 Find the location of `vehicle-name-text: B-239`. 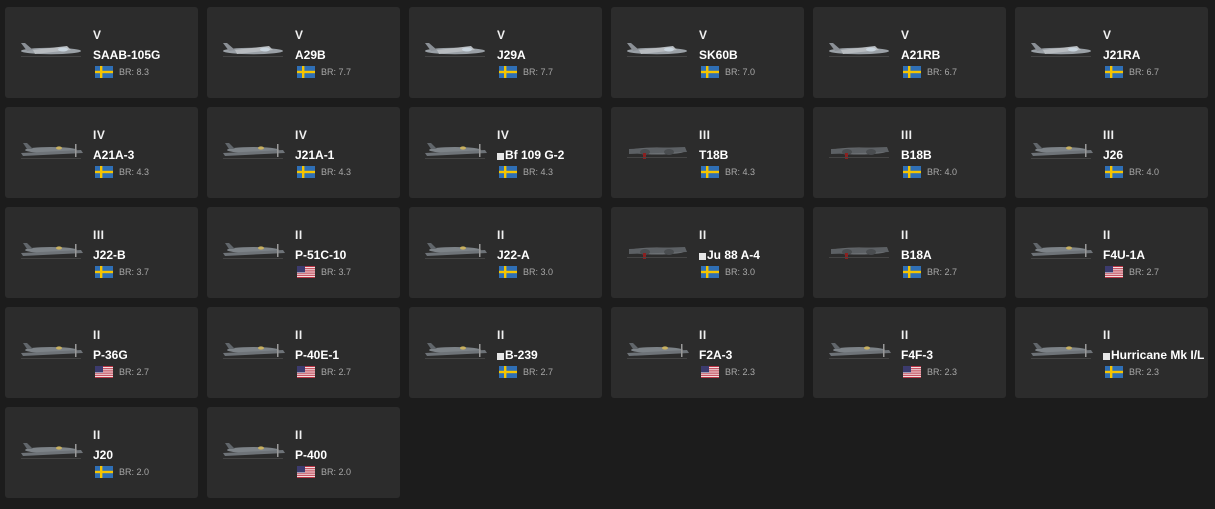

vehicle-name-text: B-239 is located at coordinates (521, 355).